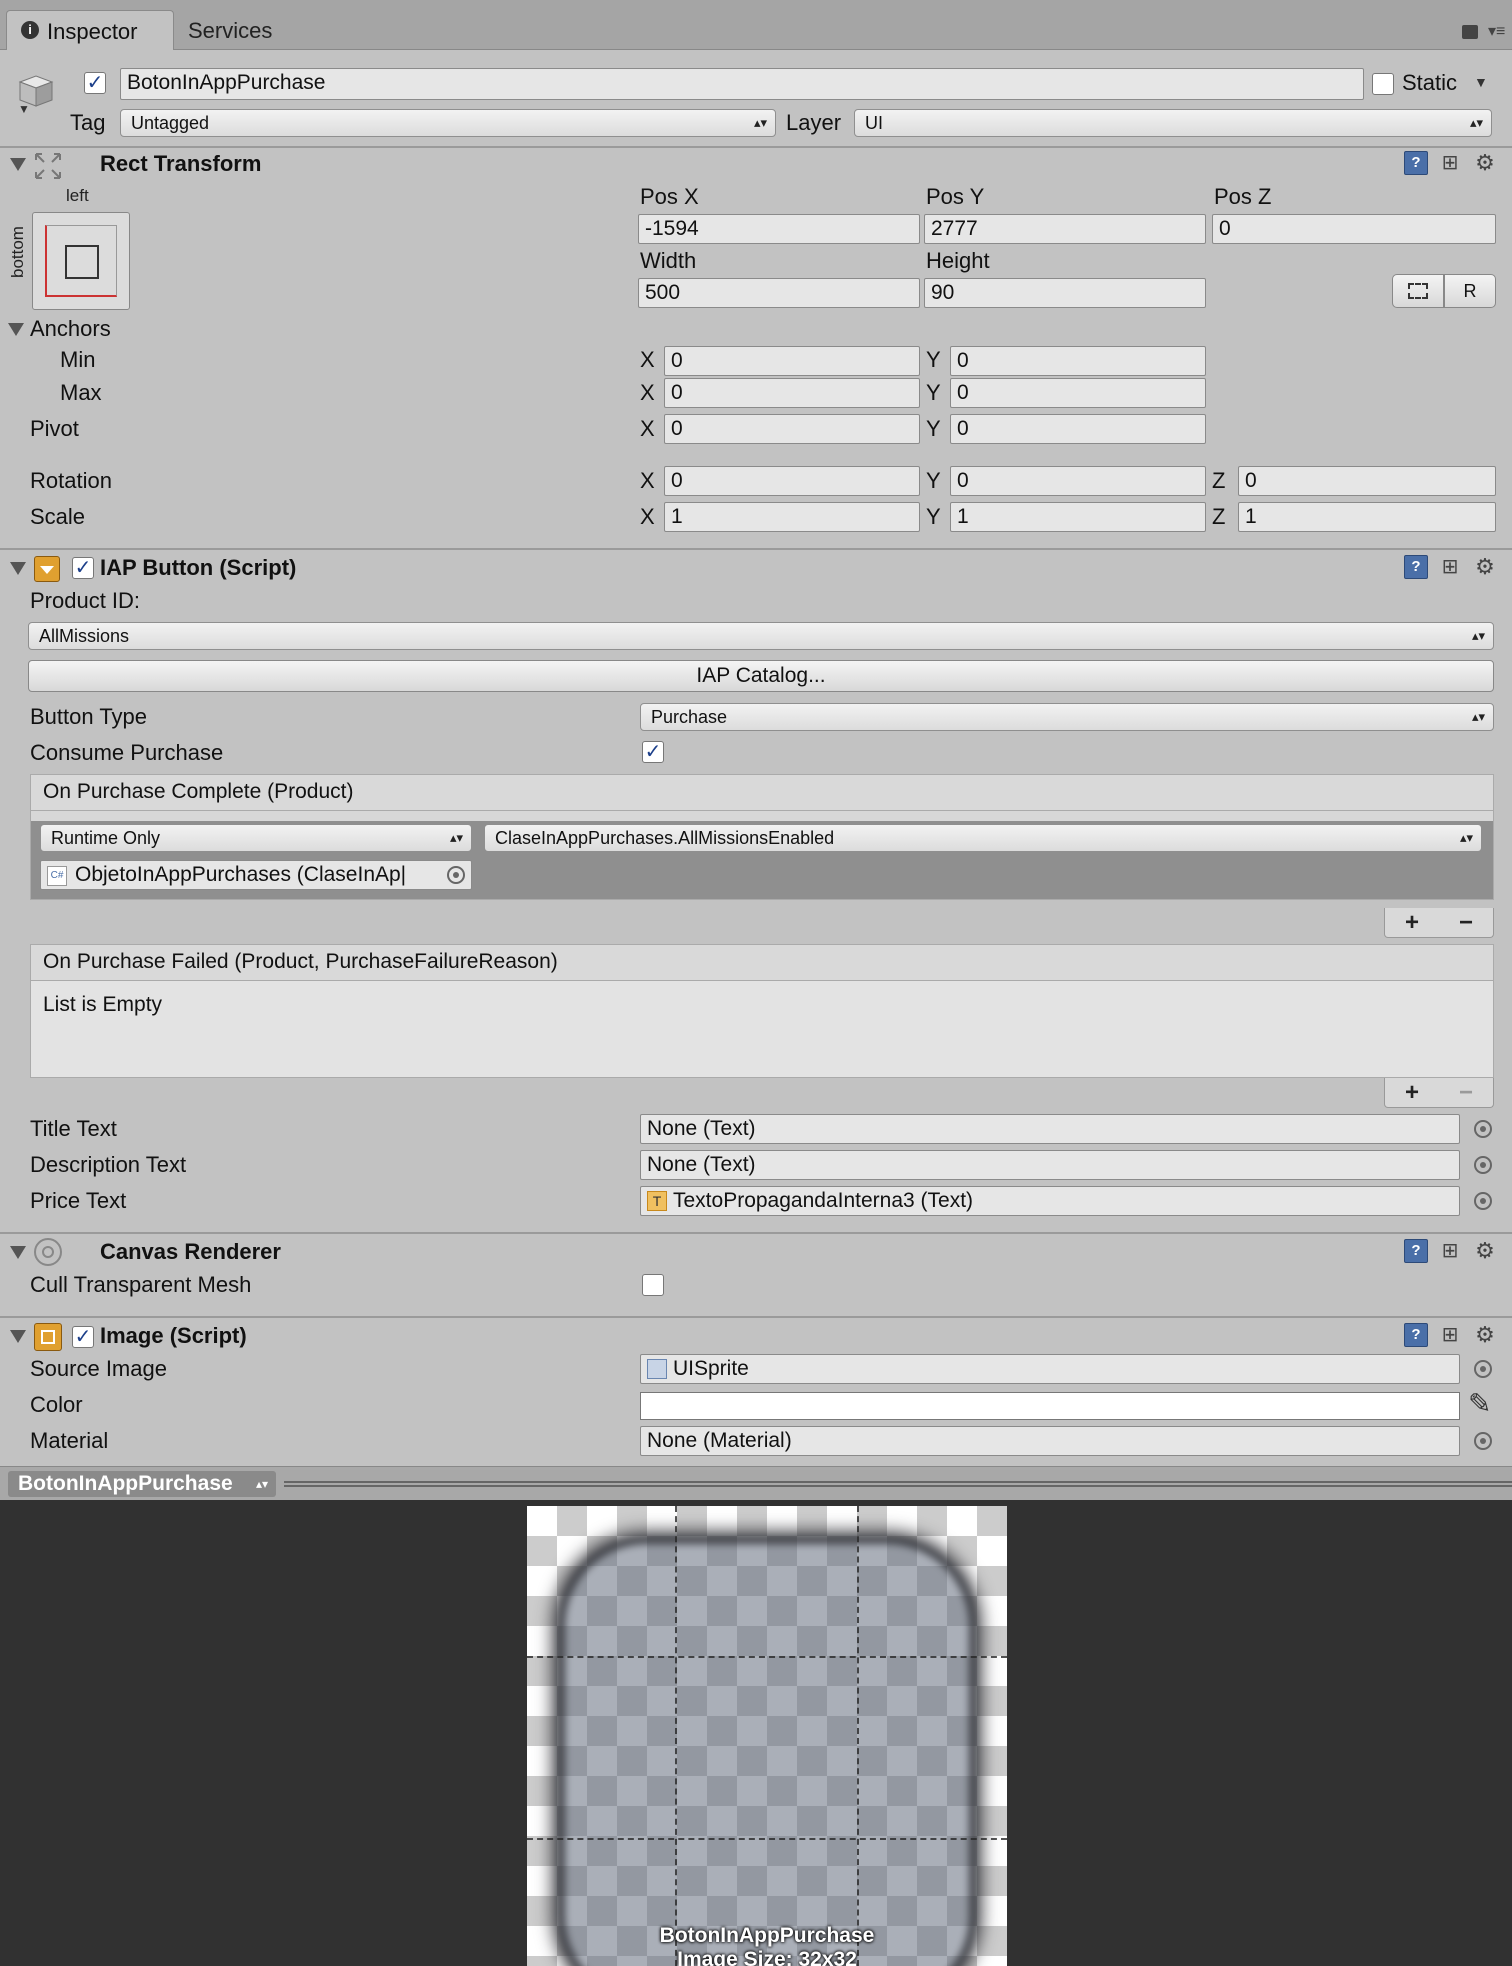 This screenshot has height=1966, width=1512. Describe the element at coordinates (792, 361) in the screenshot. I see `anchor-min-x-field: 0` at that location.